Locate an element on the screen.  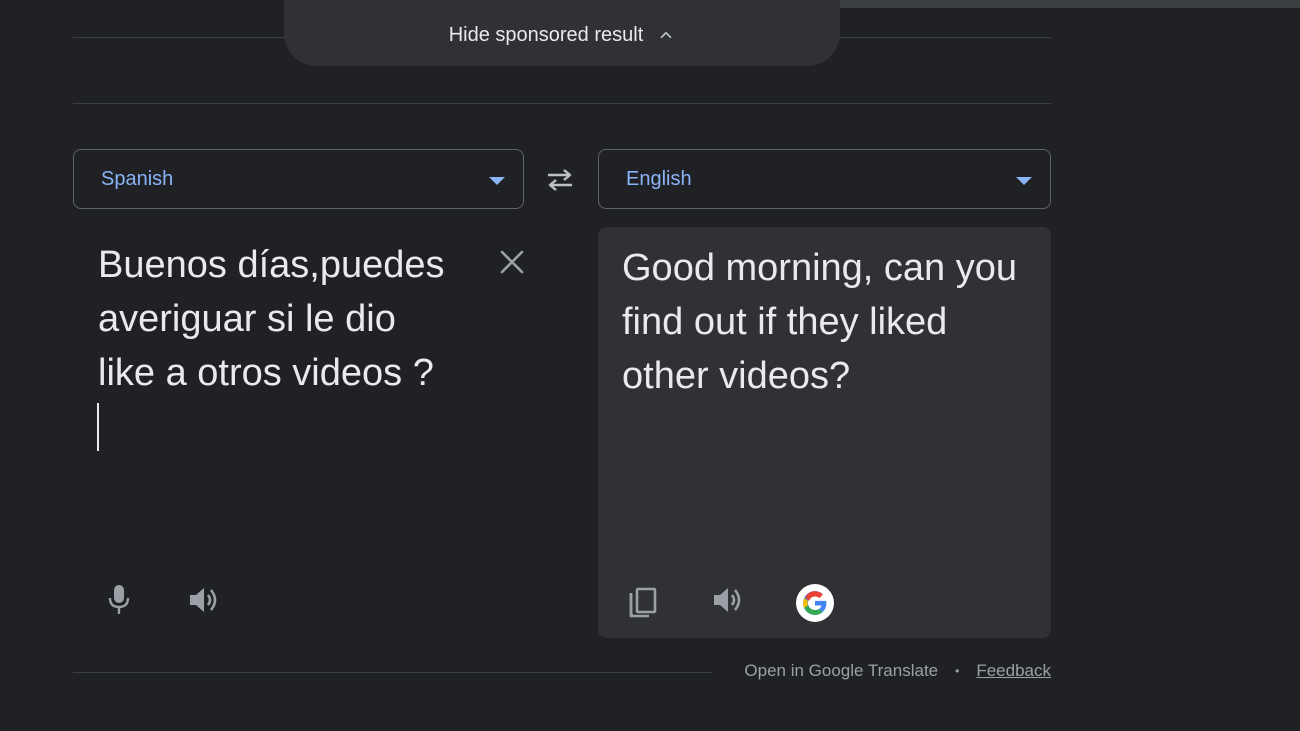
source-language-label: Spanish is located at coordinates (137, 178).